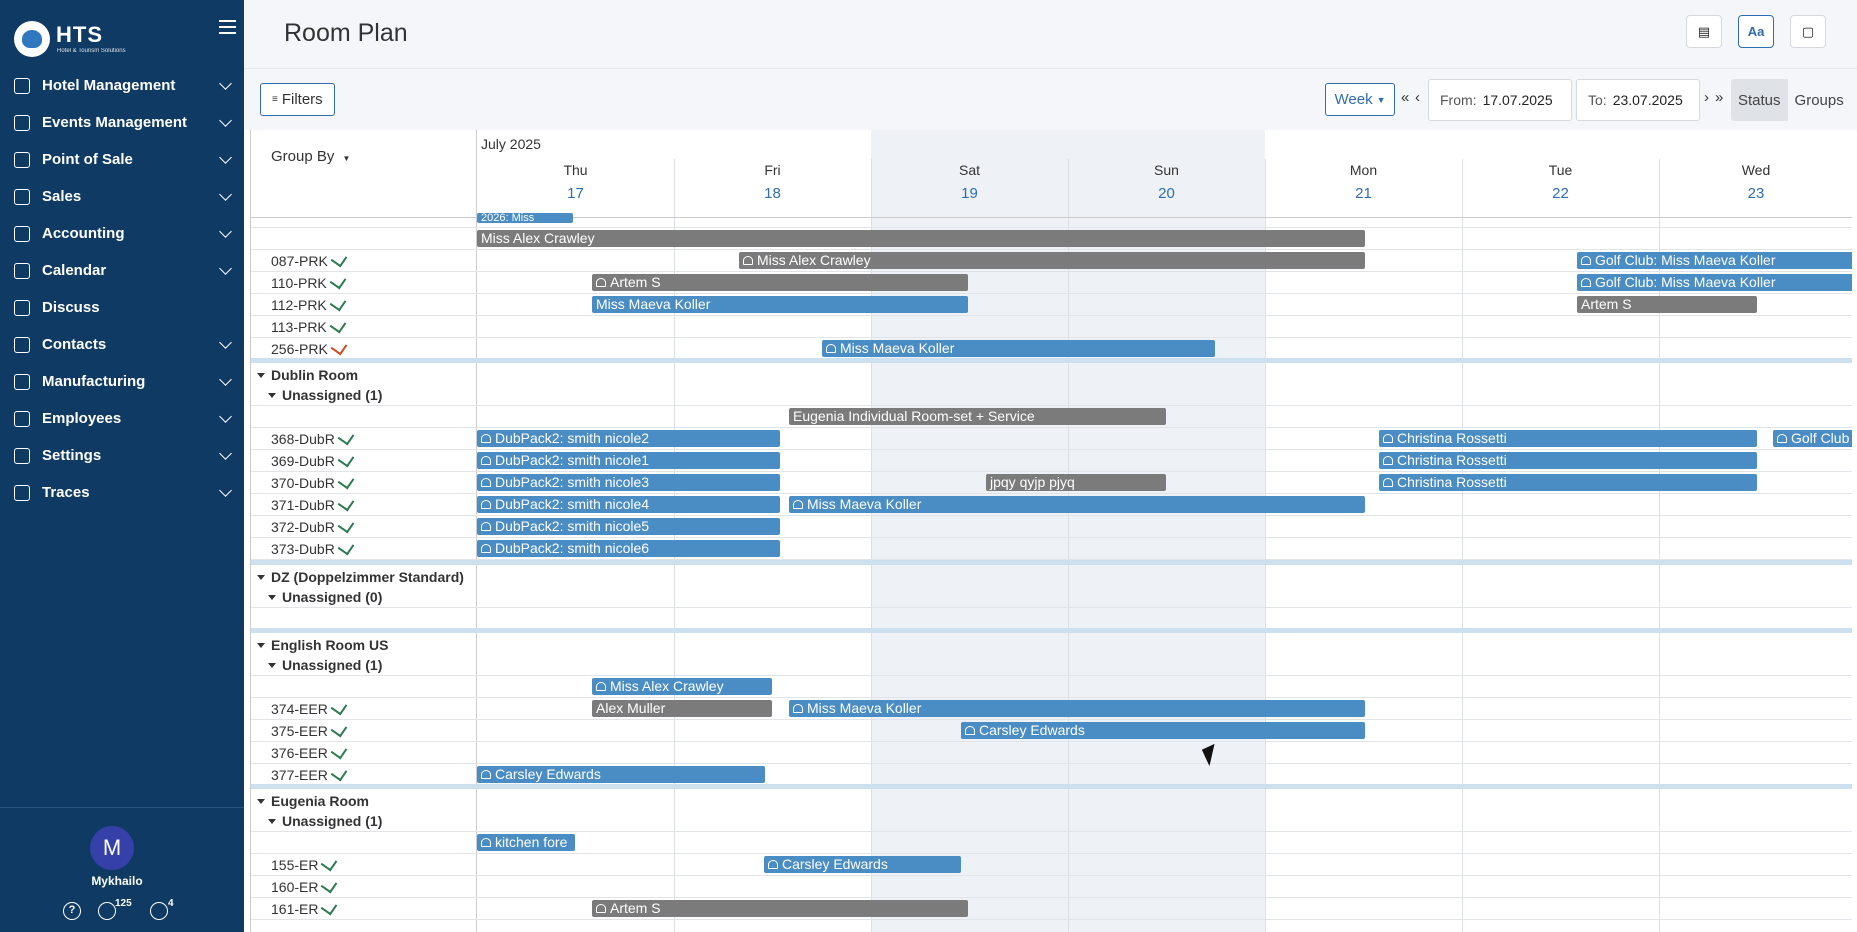  Describe the element at coordinates (1076, 482) in the screenshot. I see `booking-bar: jpqy qyjp pjyq` at that location.